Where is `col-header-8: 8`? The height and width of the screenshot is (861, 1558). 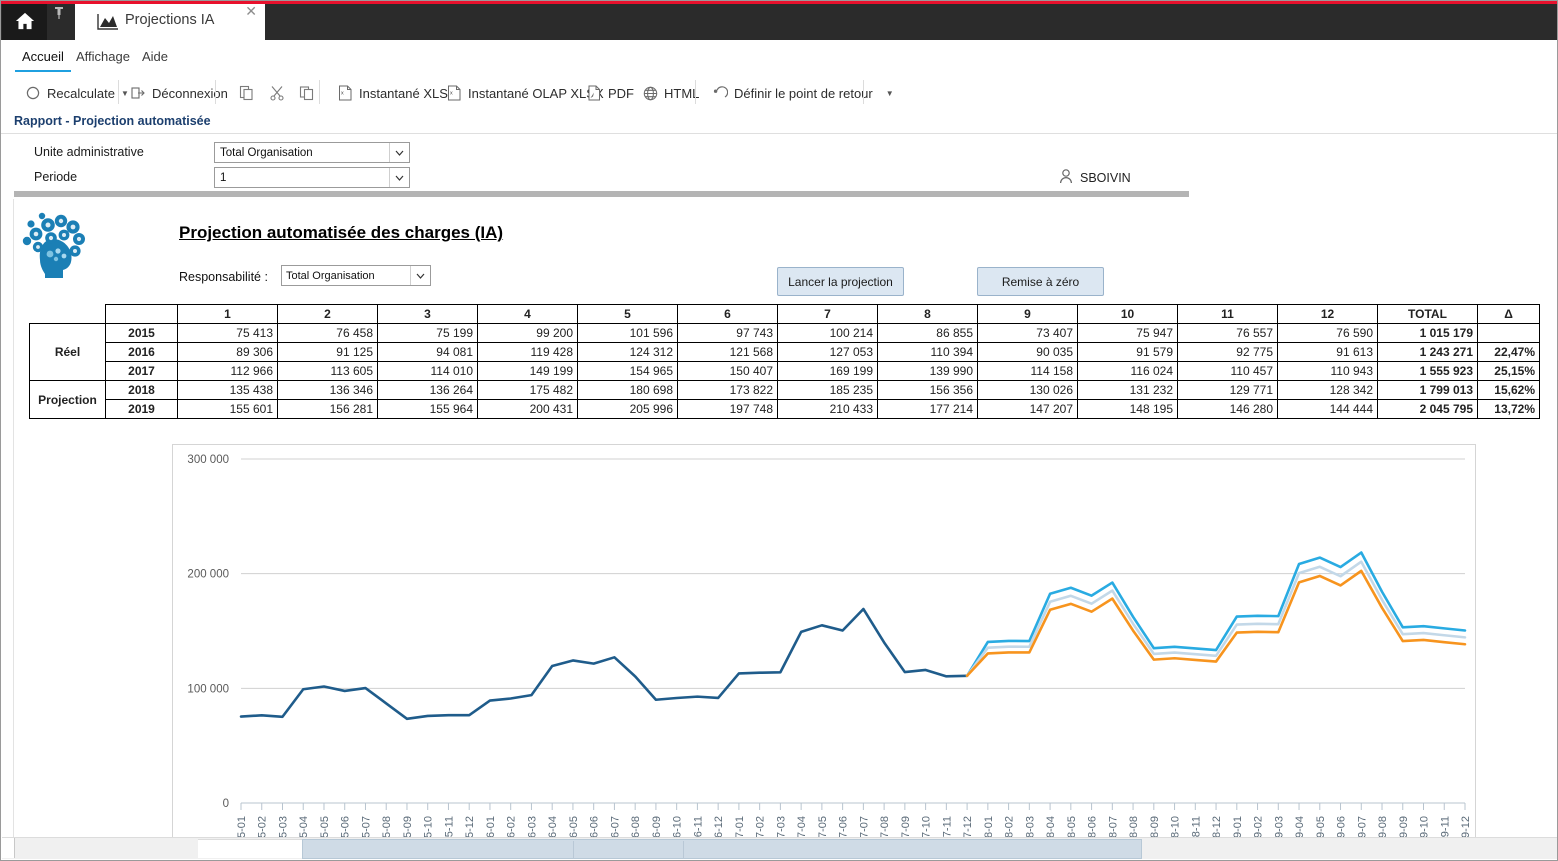
col-header-8: 8 is located at coordinates (927, 314).